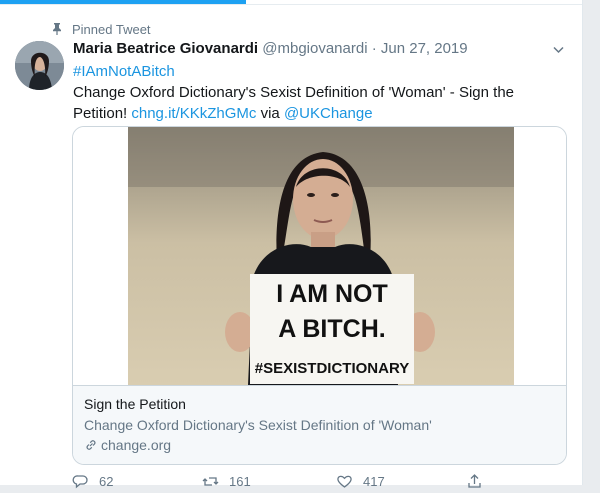 The height and width of the screenshot is (493, 600). I want to click on avatar, so click(39, 65).